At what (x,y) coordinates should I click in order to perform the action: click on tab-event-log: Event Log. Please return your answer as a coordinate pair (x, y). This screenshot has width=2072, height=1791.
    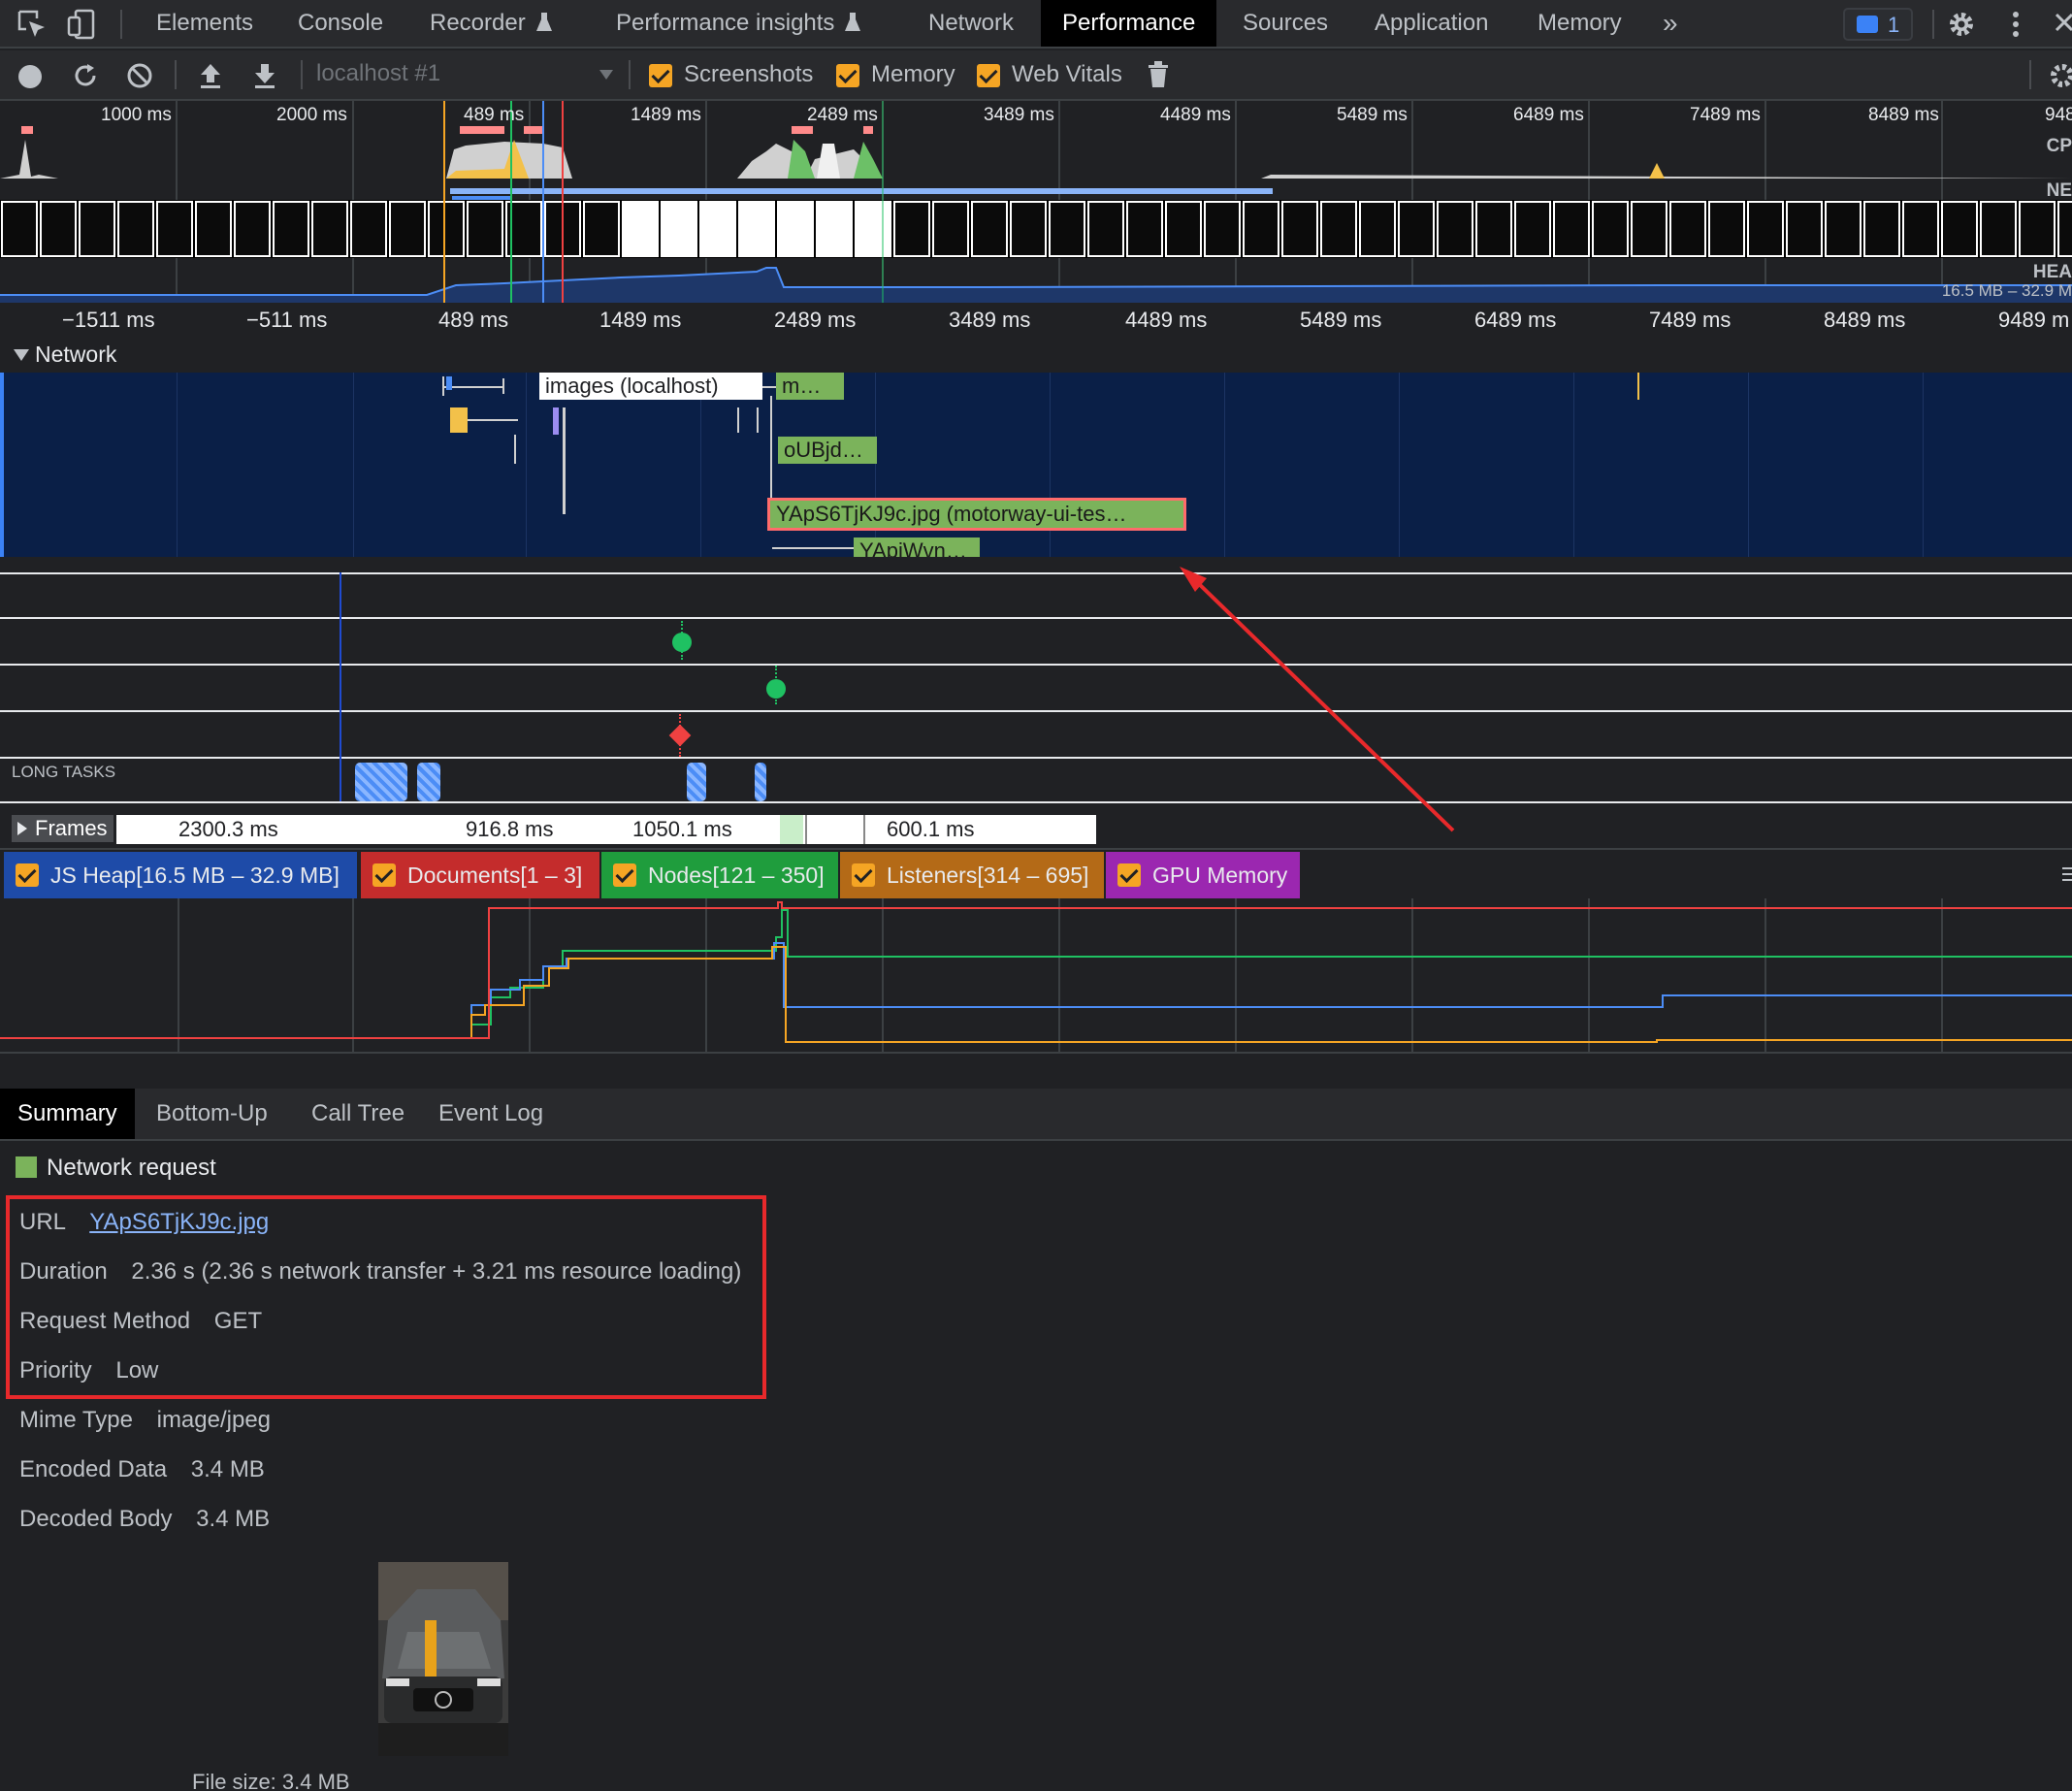
    Looking at the image, I should click on (490, 1114).